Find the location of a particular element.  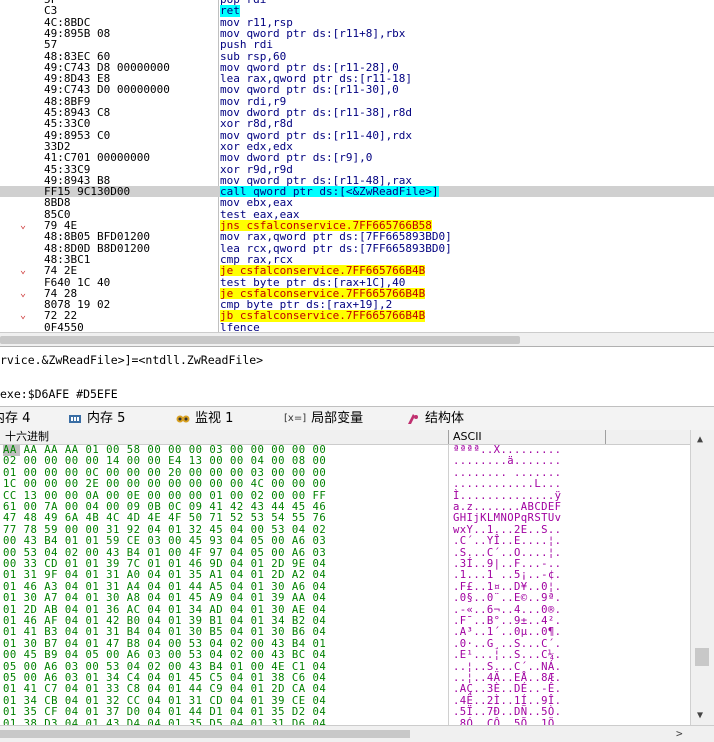

disasm-row: ⌄ 74 2E je csfalconservice.7FF665766B4B is located at coordinates (357, 270).